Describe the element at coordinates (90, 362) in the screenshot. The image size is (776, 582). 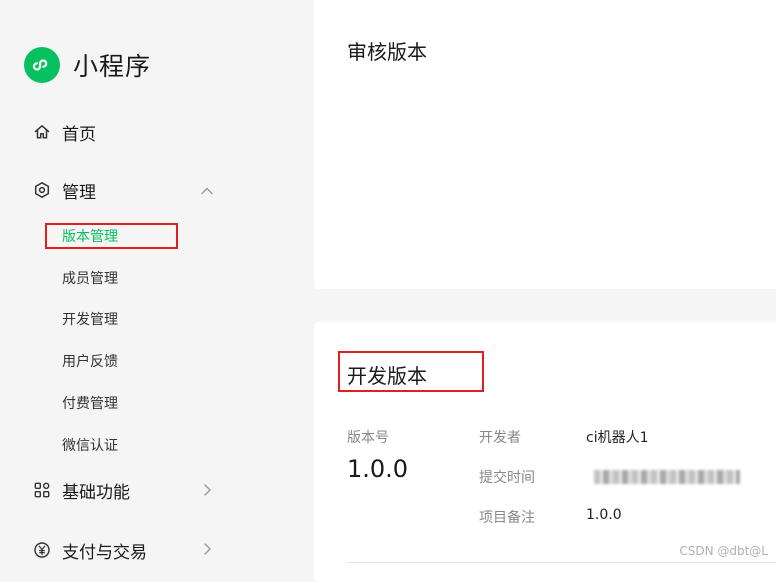
I see `sidebar-subitem-user-feedback: 用户反馈` at that location.